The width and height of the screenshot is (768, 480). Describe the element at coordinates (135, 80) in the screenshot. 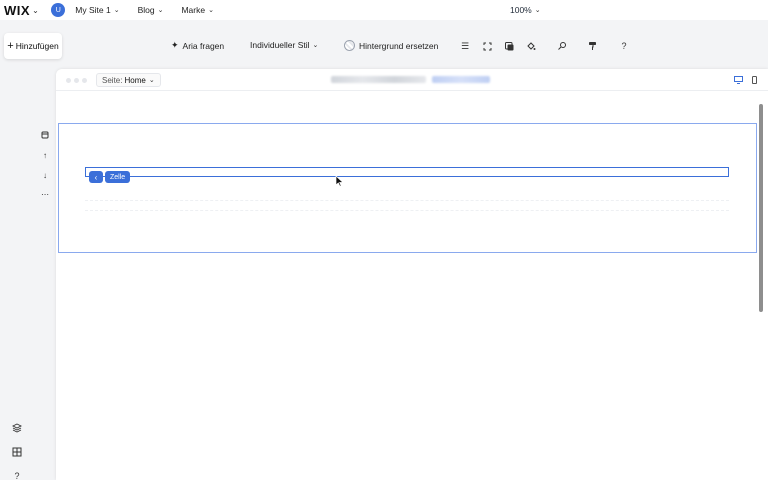

I see `page-name: Home` at that location.